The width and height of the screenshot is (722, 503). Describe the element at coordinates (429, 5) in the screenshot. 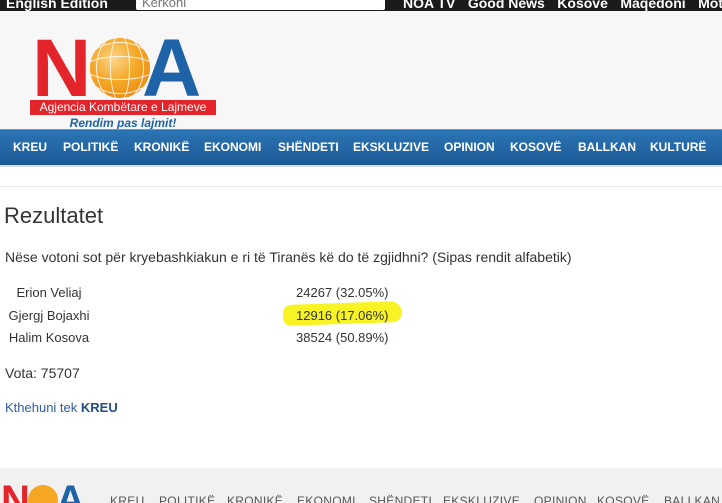

I see `top-link-noa-tv: NOA TV` at that location.